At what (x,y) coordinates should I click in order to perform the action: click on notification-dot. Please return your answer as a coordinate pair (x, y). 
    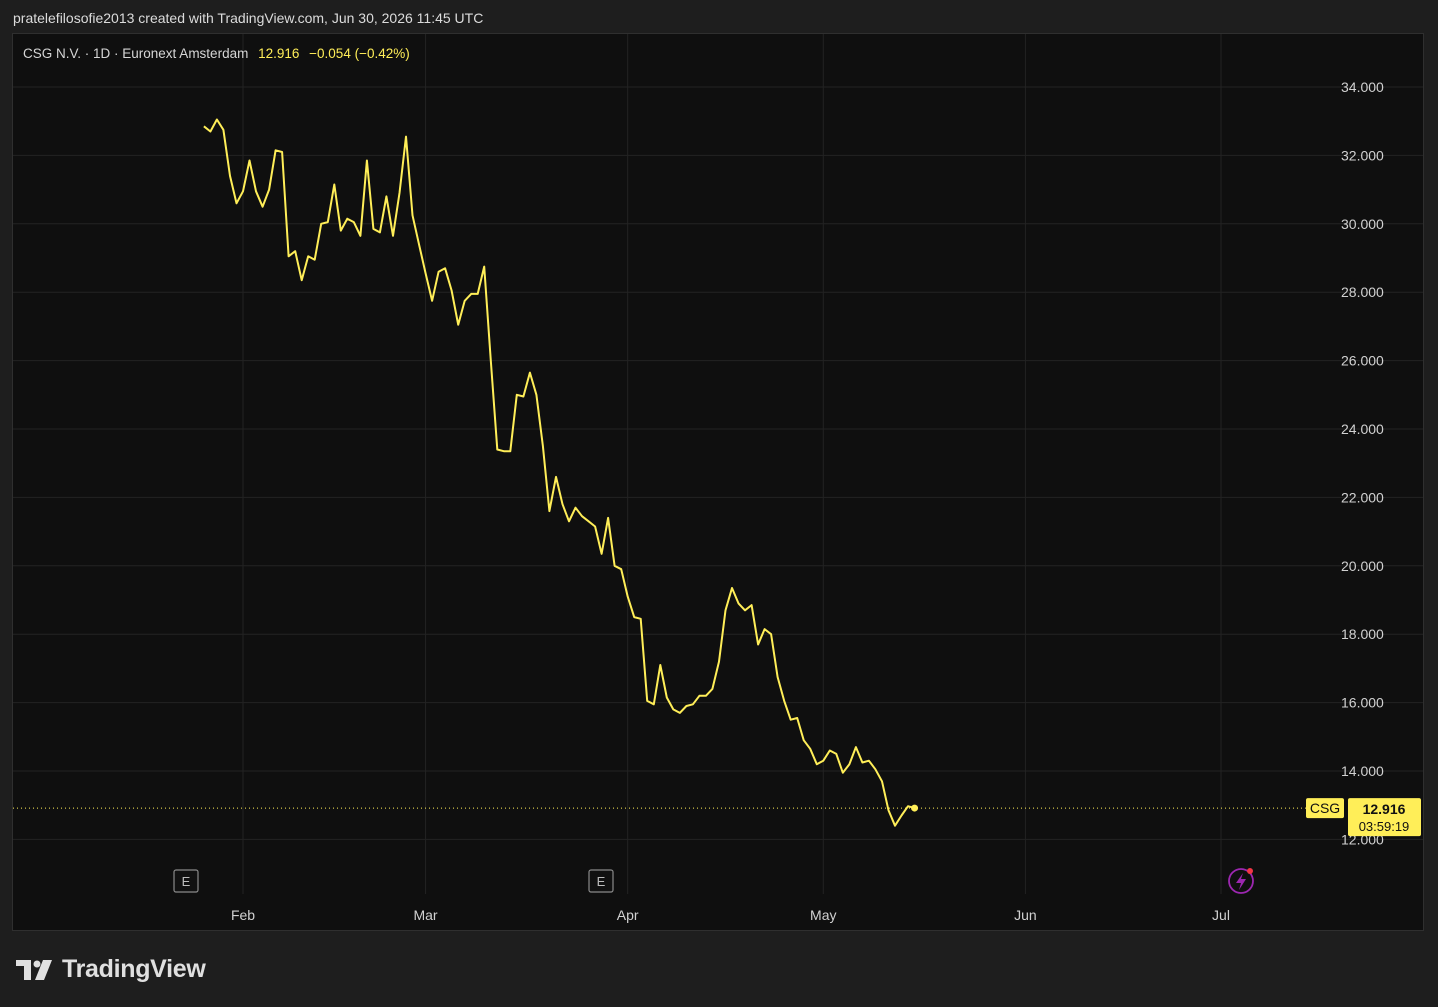
    Looking at the image, I should click on (1250, 871).